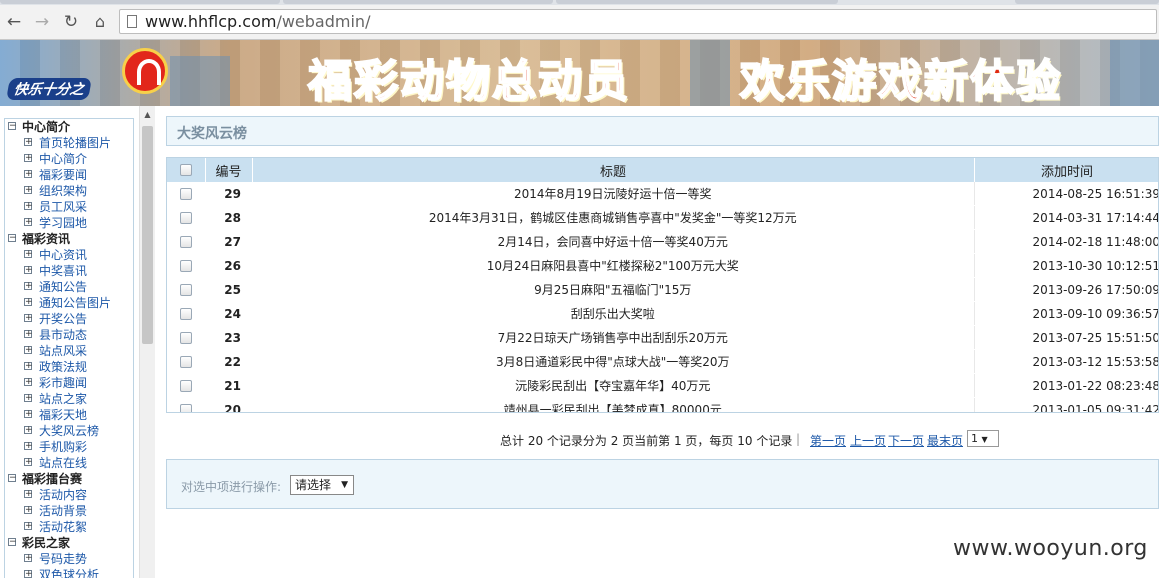  Describe the element at coordinates (63, 399) in the screenshot. I see `sidebar-item-label: 站点之家` at that location.